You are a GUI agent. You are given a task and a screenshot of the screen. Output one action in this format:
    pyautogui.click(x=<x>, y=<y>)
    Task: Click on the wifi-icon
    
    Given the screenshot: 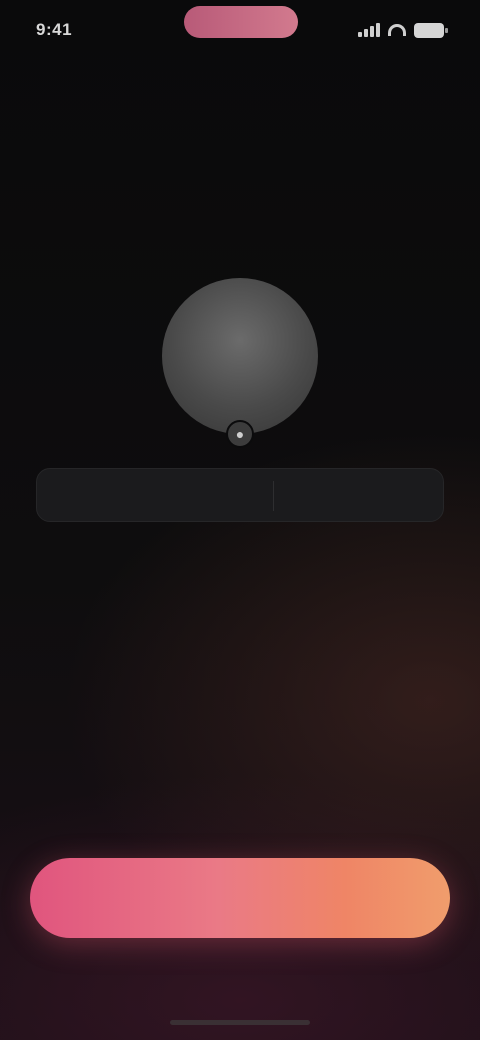 What is the action you would take?
    pyautogui.click(x=397, y=30)
    